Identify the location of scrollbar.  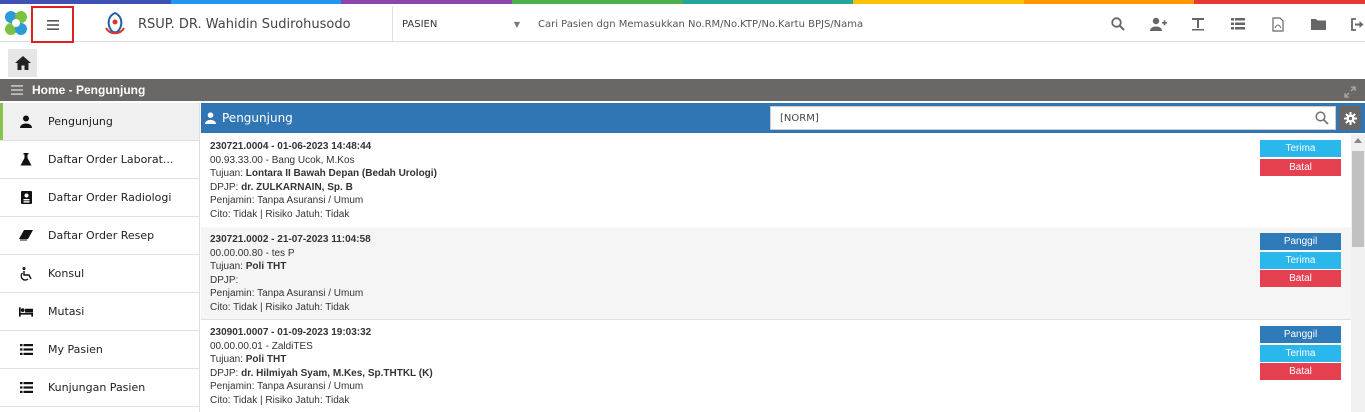
(1358, 273).